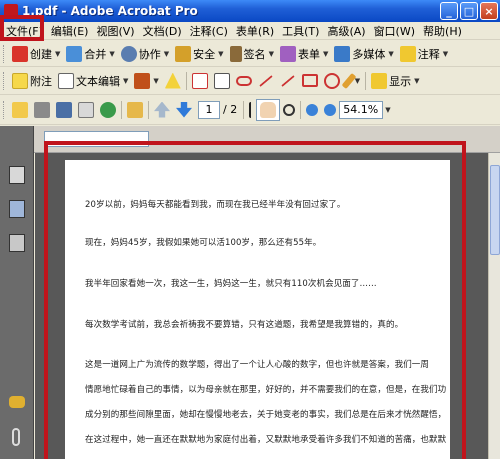  I want to click on tasks-toolbar: 创建 ▼ 合并 ▼ 协作 ▼ 安全 ▼ 签名 ▼ 表单 ▼ 多媒体 ▼ 注释 ▼, so click(250, 54).